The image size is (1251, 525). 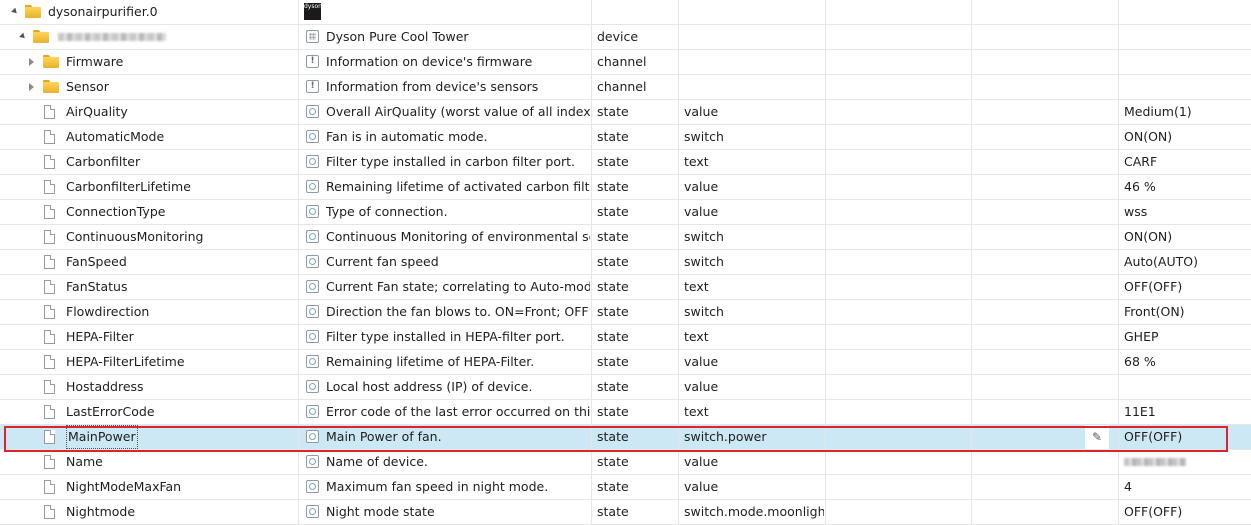 I want to click on tree-row-root: dysonairpurifier.0 dyson, so click(x=625, y=12).